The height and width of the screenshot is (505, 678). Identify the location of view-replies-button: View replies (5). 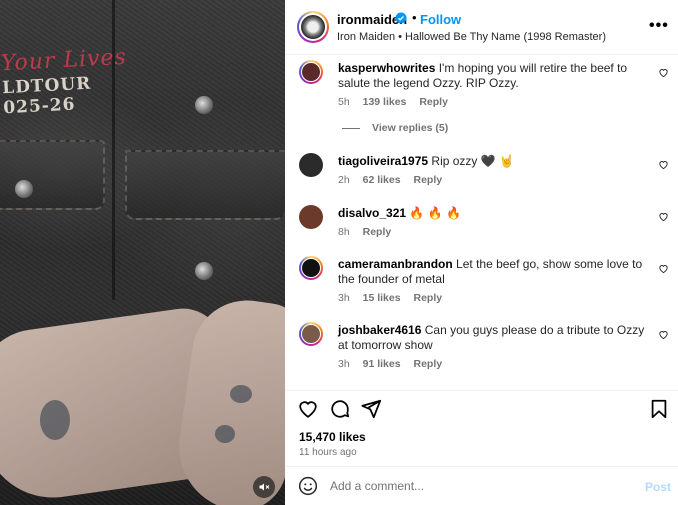
(395, 128).